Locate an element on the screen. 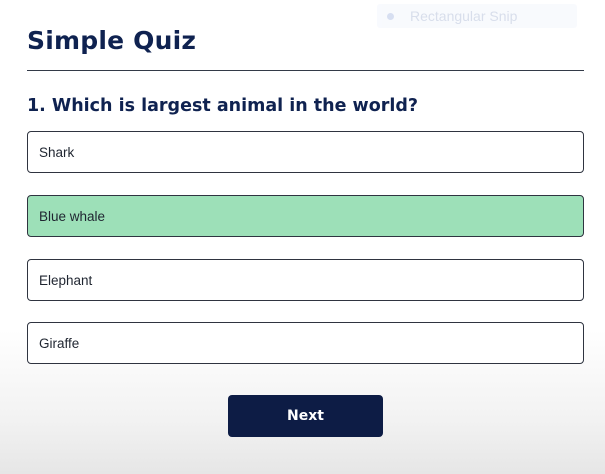  snip-mode-label: Rectangular Snip is located at coordinates (464, 16).